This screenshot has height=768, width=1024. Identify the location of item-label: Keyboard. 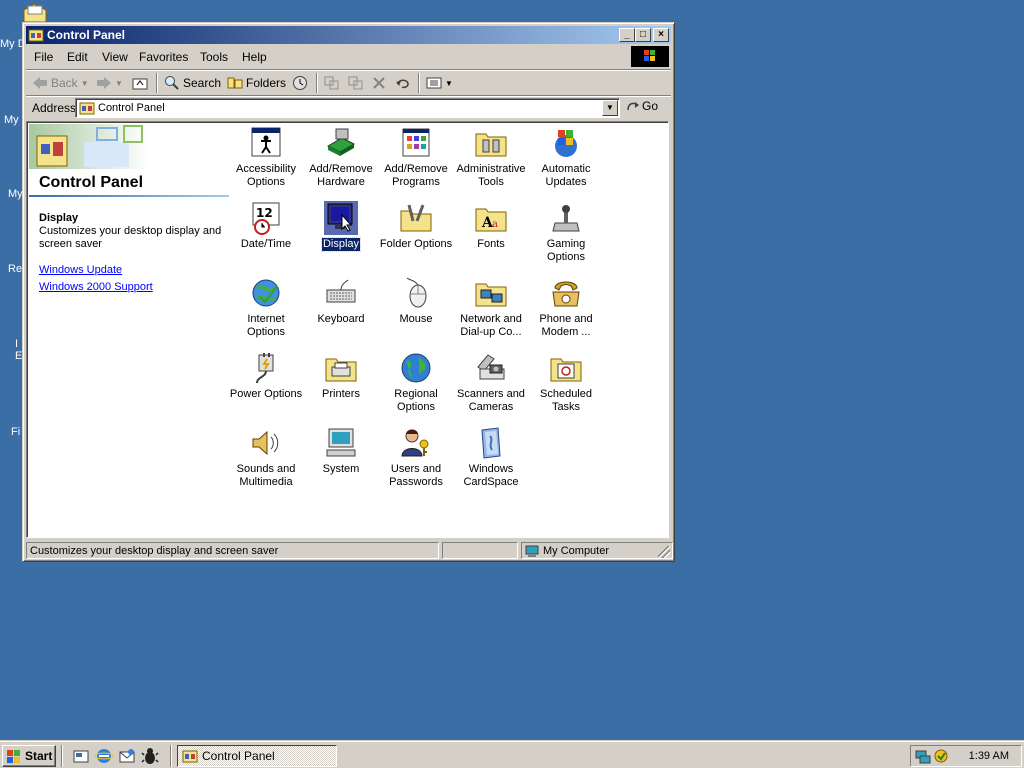
(341, 319).